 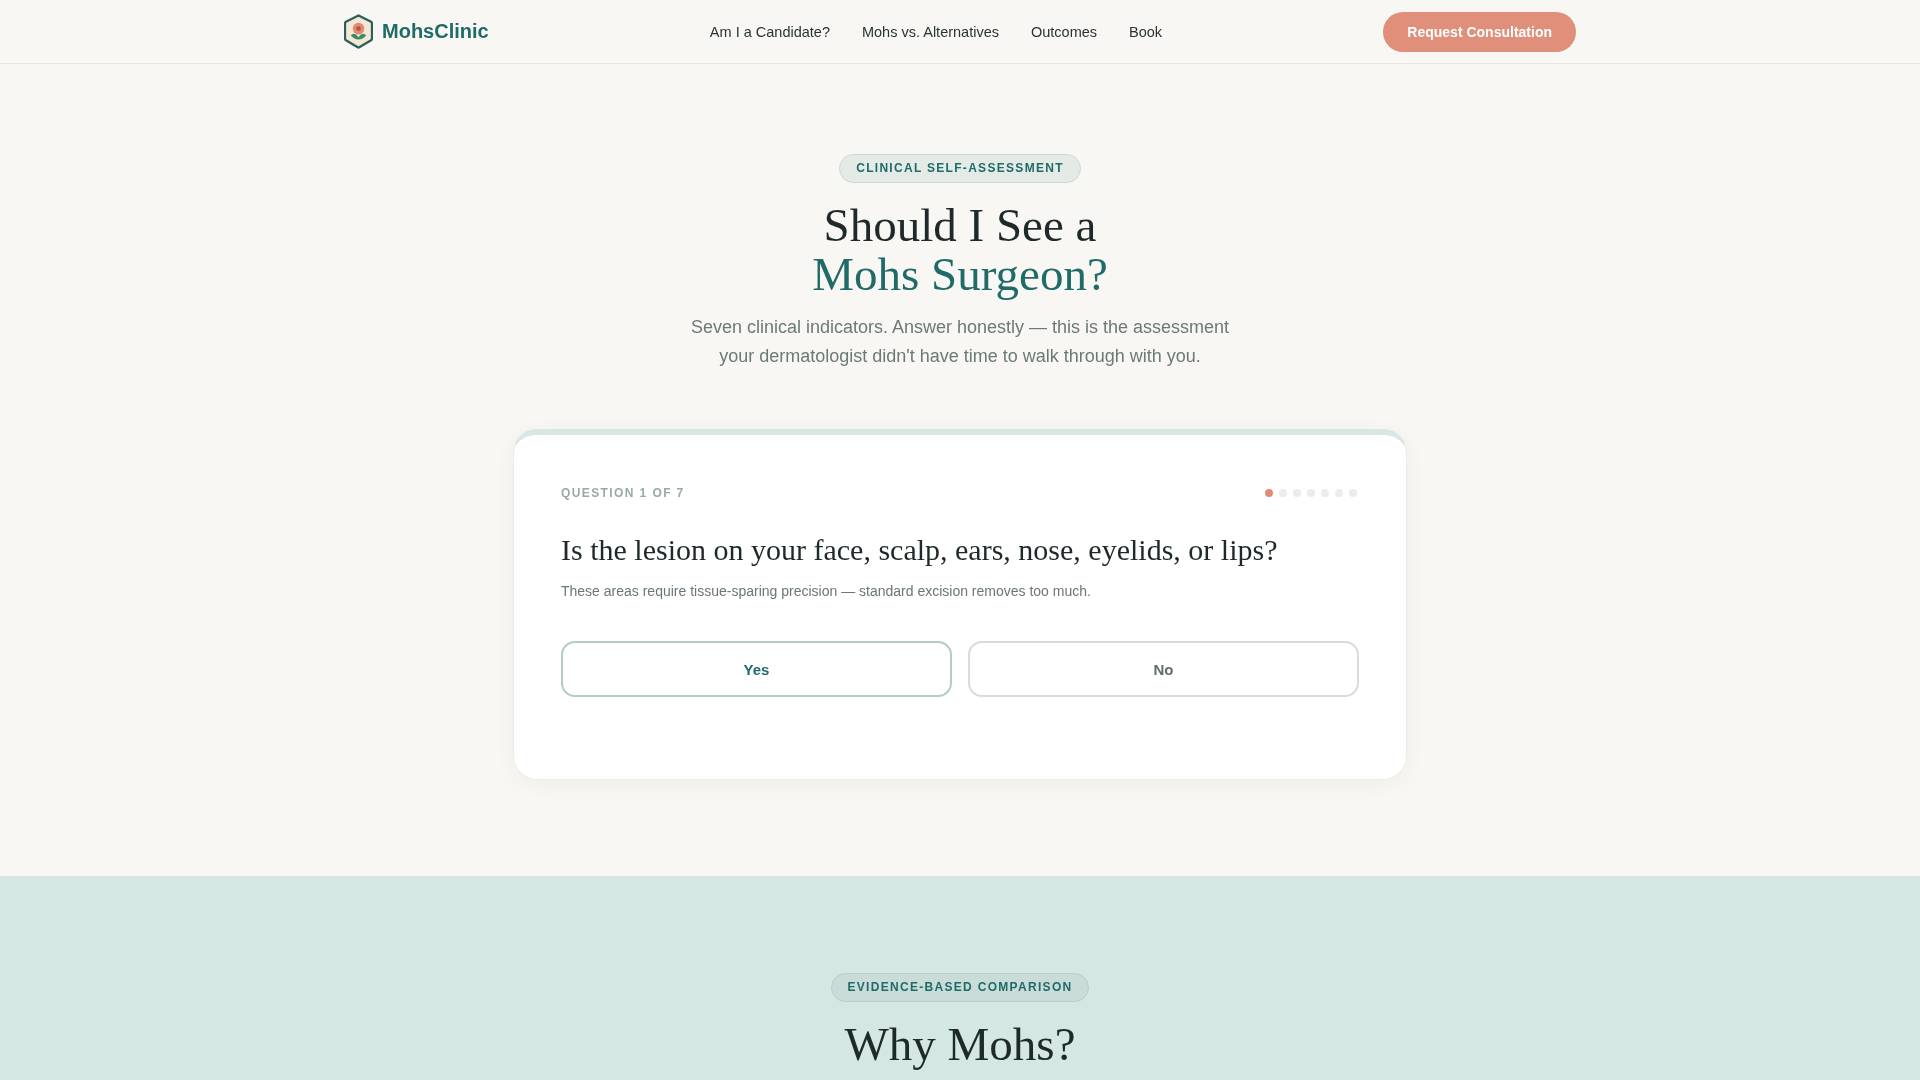 I want to click on shield-logo-icon, so click(x=358, y=31).